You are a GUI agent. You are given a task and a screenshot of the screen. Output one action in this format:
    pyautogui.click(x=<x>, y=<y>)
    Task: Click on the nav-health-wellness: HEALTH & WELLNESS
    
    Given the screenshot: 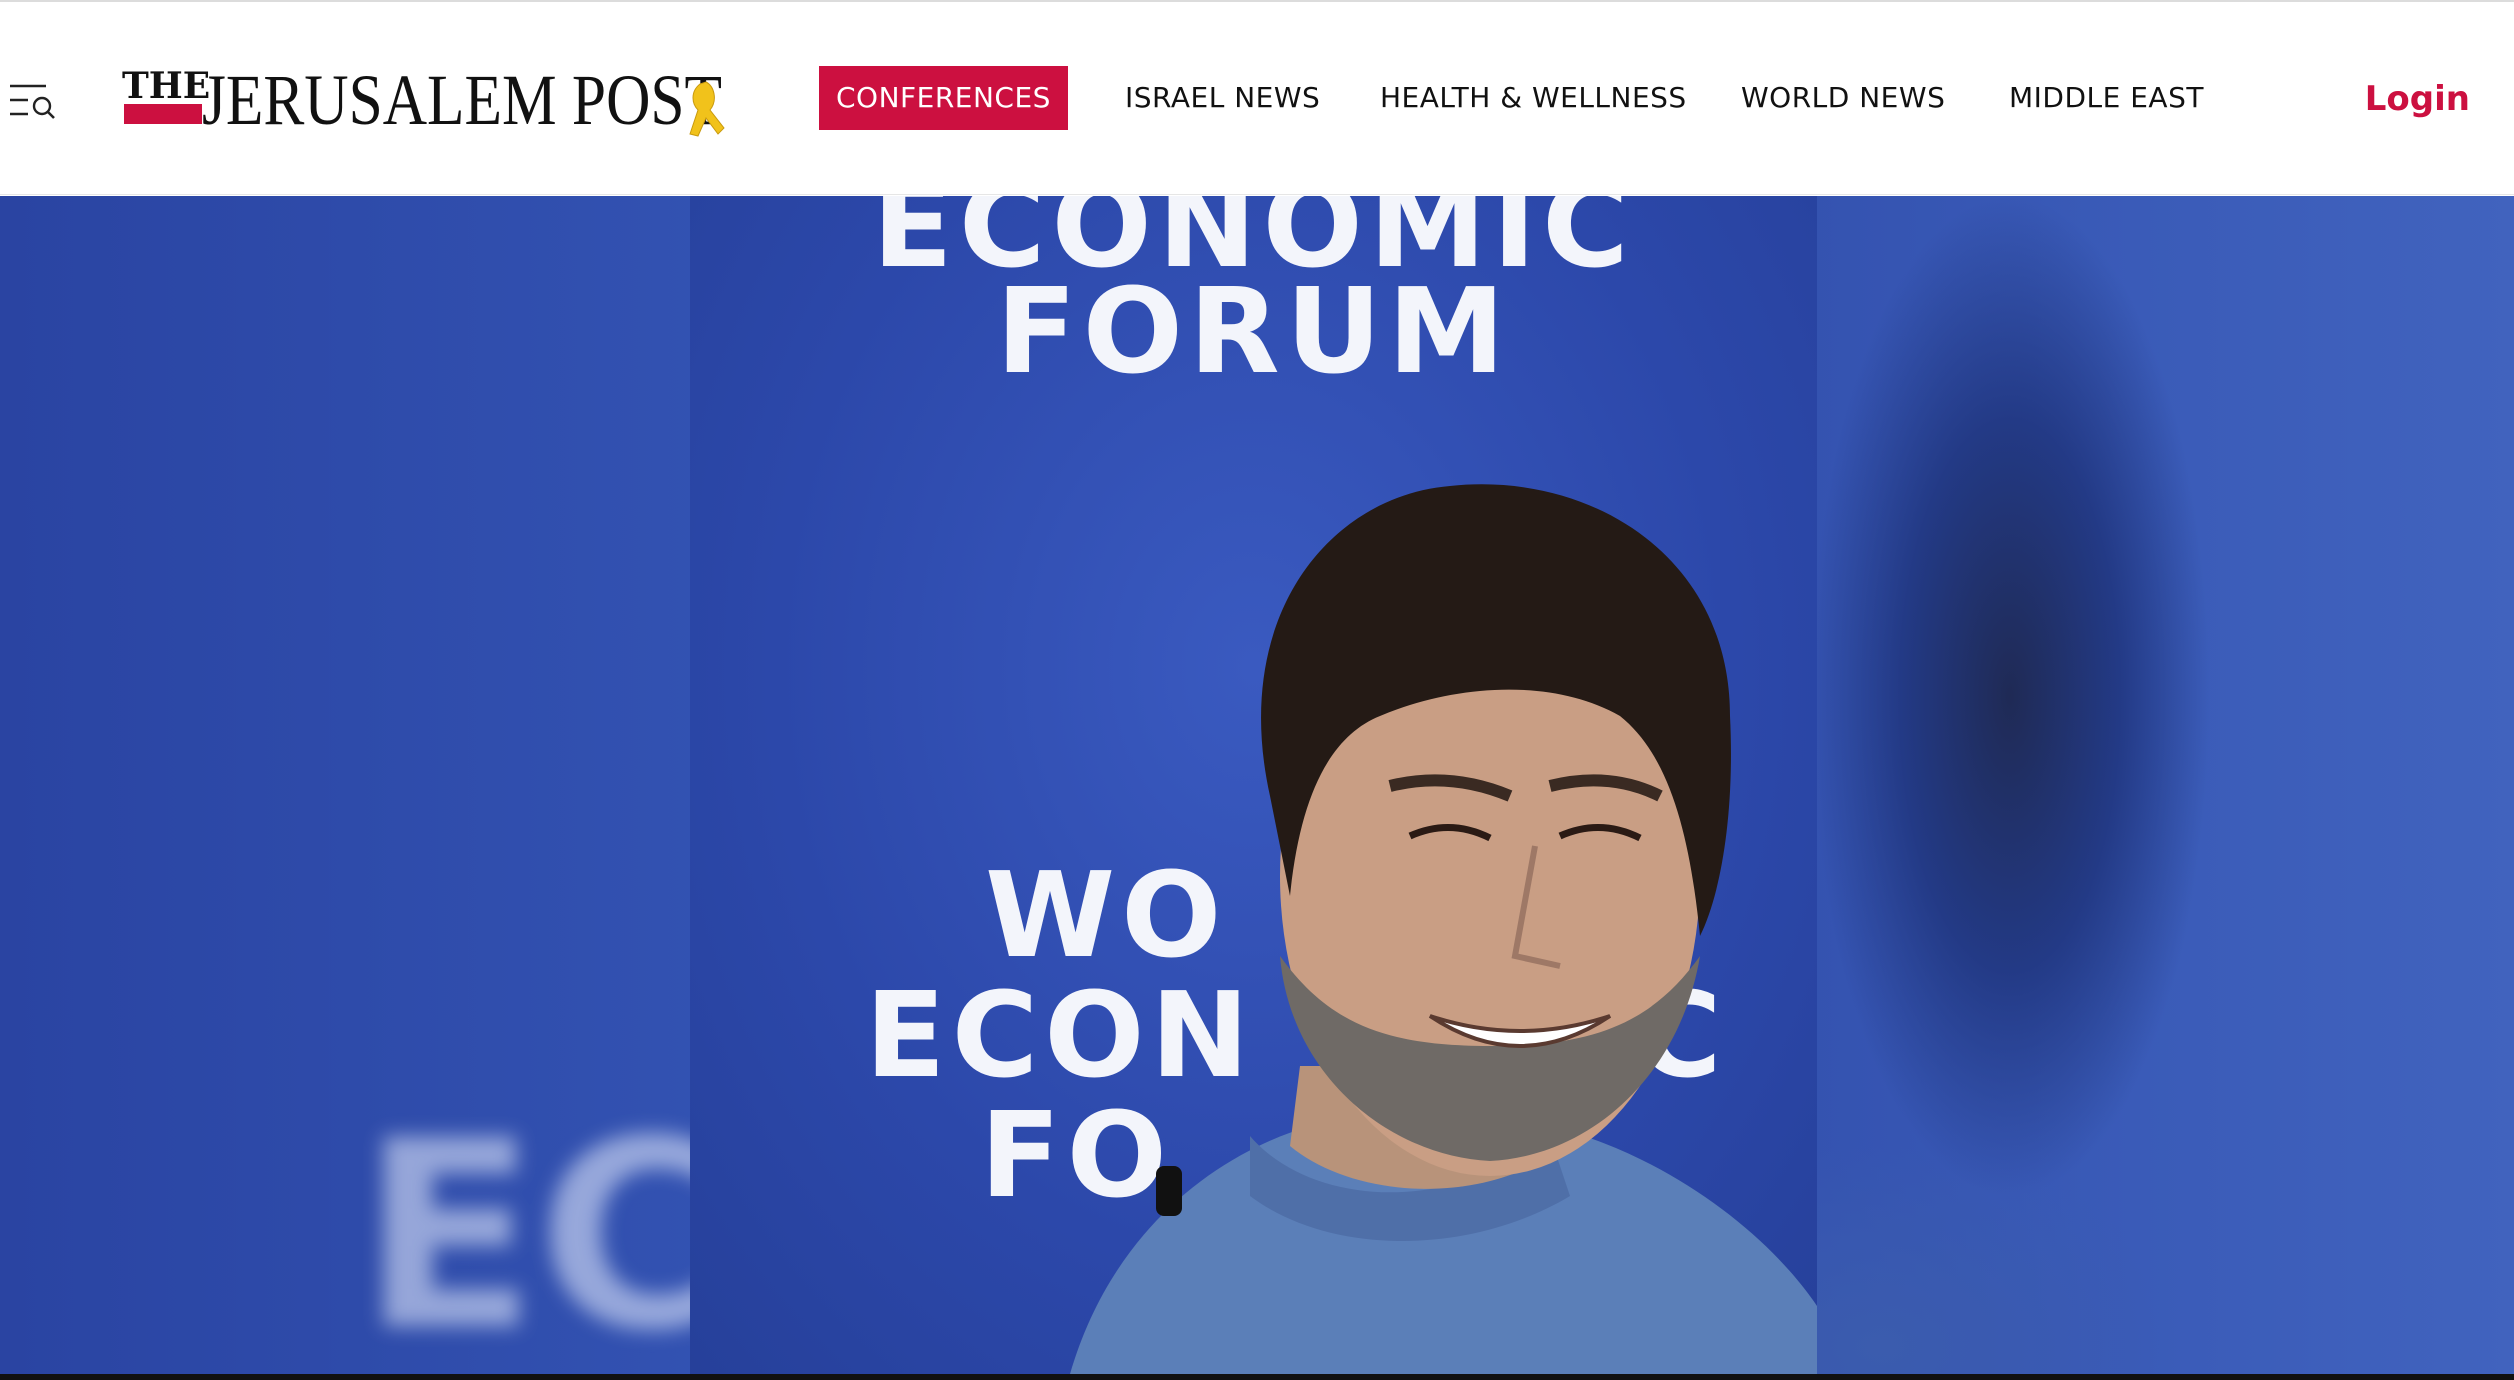 What is the action you would take?
    pyautogui.click(x=1533, y=98)
    